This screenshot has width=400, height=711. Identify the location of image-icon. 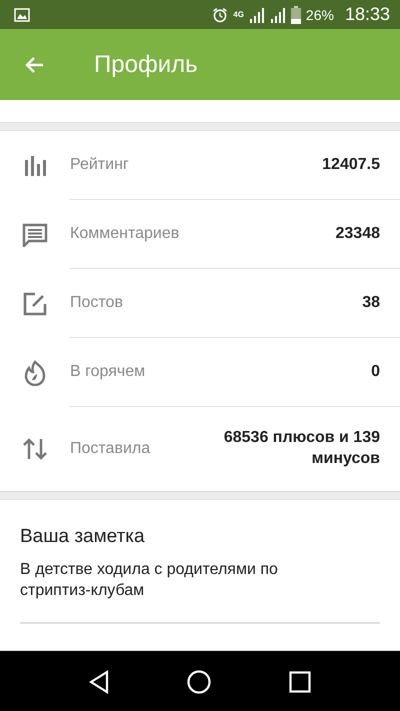
(22, 15).